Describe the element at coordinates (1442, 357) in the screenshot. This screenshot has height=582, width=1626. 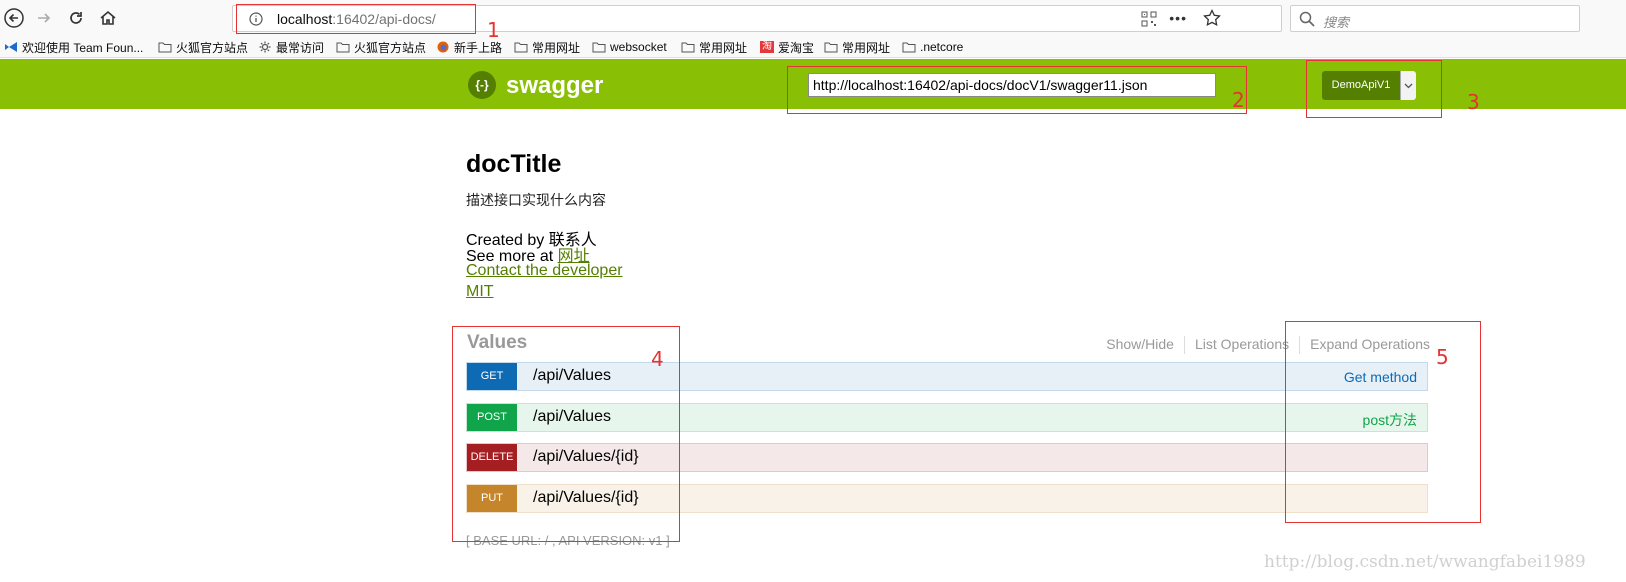
I see `annotation-number-5: 5` at that location.